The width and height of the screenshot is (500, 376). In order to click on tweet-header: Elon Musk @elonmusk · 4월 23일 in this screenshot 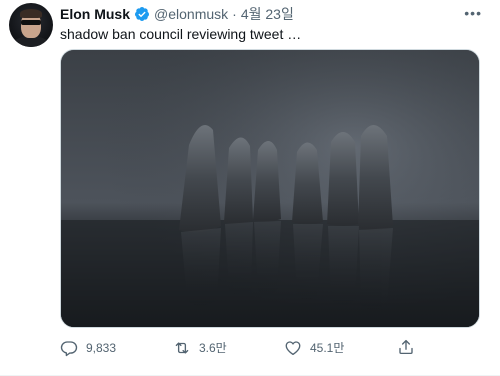, I will do `click(177, 14)`.